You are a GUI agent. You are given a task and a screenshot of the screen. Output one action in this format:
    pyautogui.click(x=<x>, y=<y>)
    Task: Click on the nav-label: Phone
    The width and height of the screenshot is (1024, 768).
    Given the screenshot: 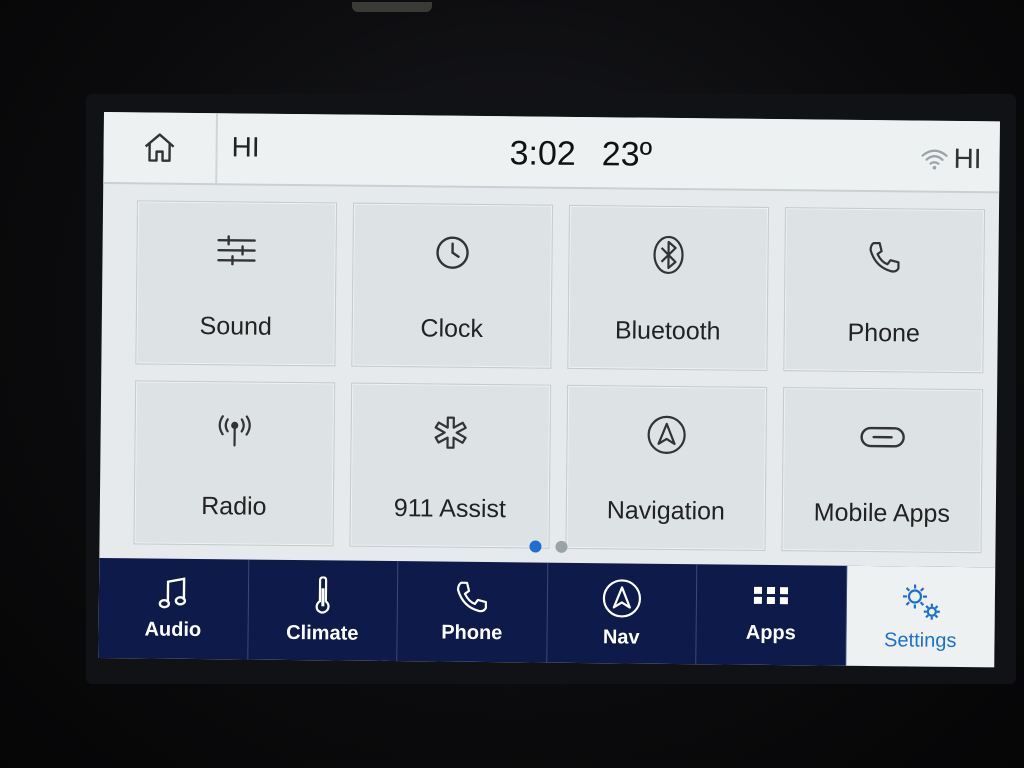 What is the action you would take?
    pyautogui.click(x=472, y=632)
    